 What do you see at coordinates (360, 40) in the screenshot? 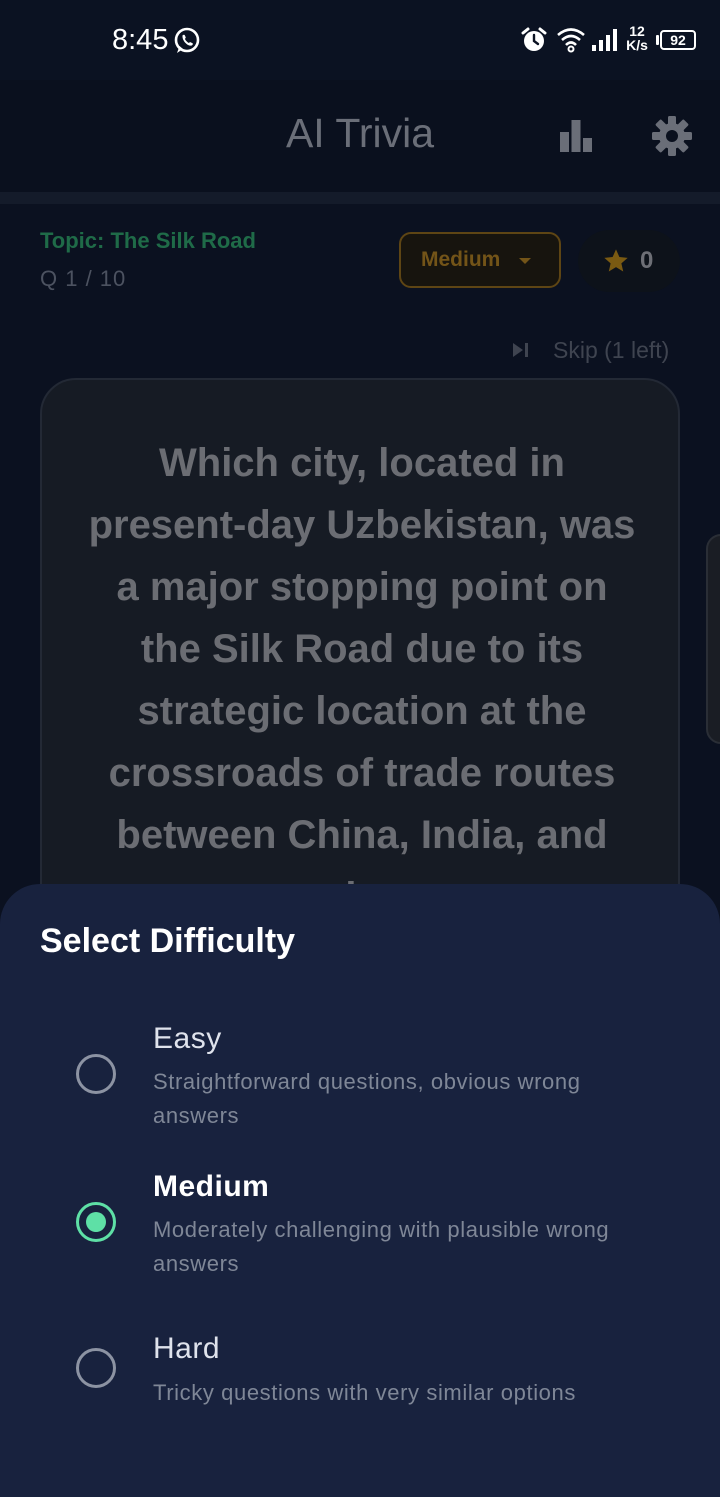
I see `status-bar: 8:45 12 K/s 92` at bounding box center [360, 40].